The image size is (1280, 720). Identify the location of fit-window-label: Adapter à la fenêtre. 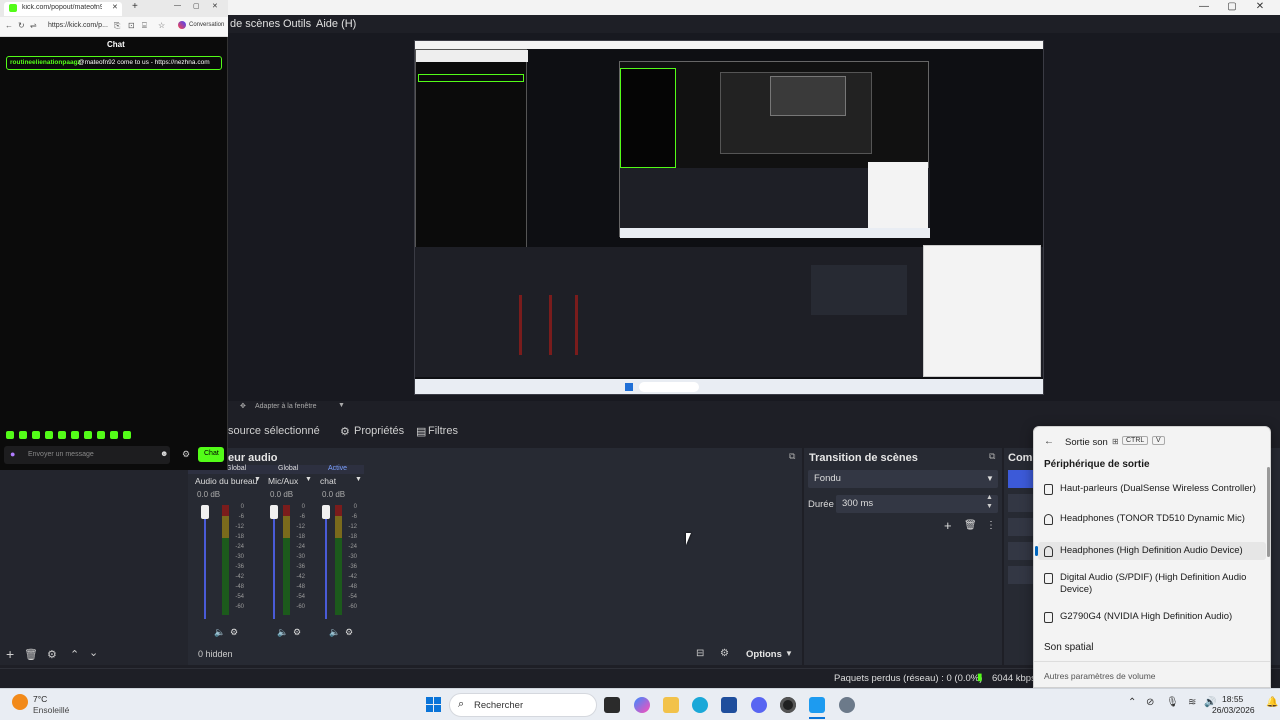
(286, 406).